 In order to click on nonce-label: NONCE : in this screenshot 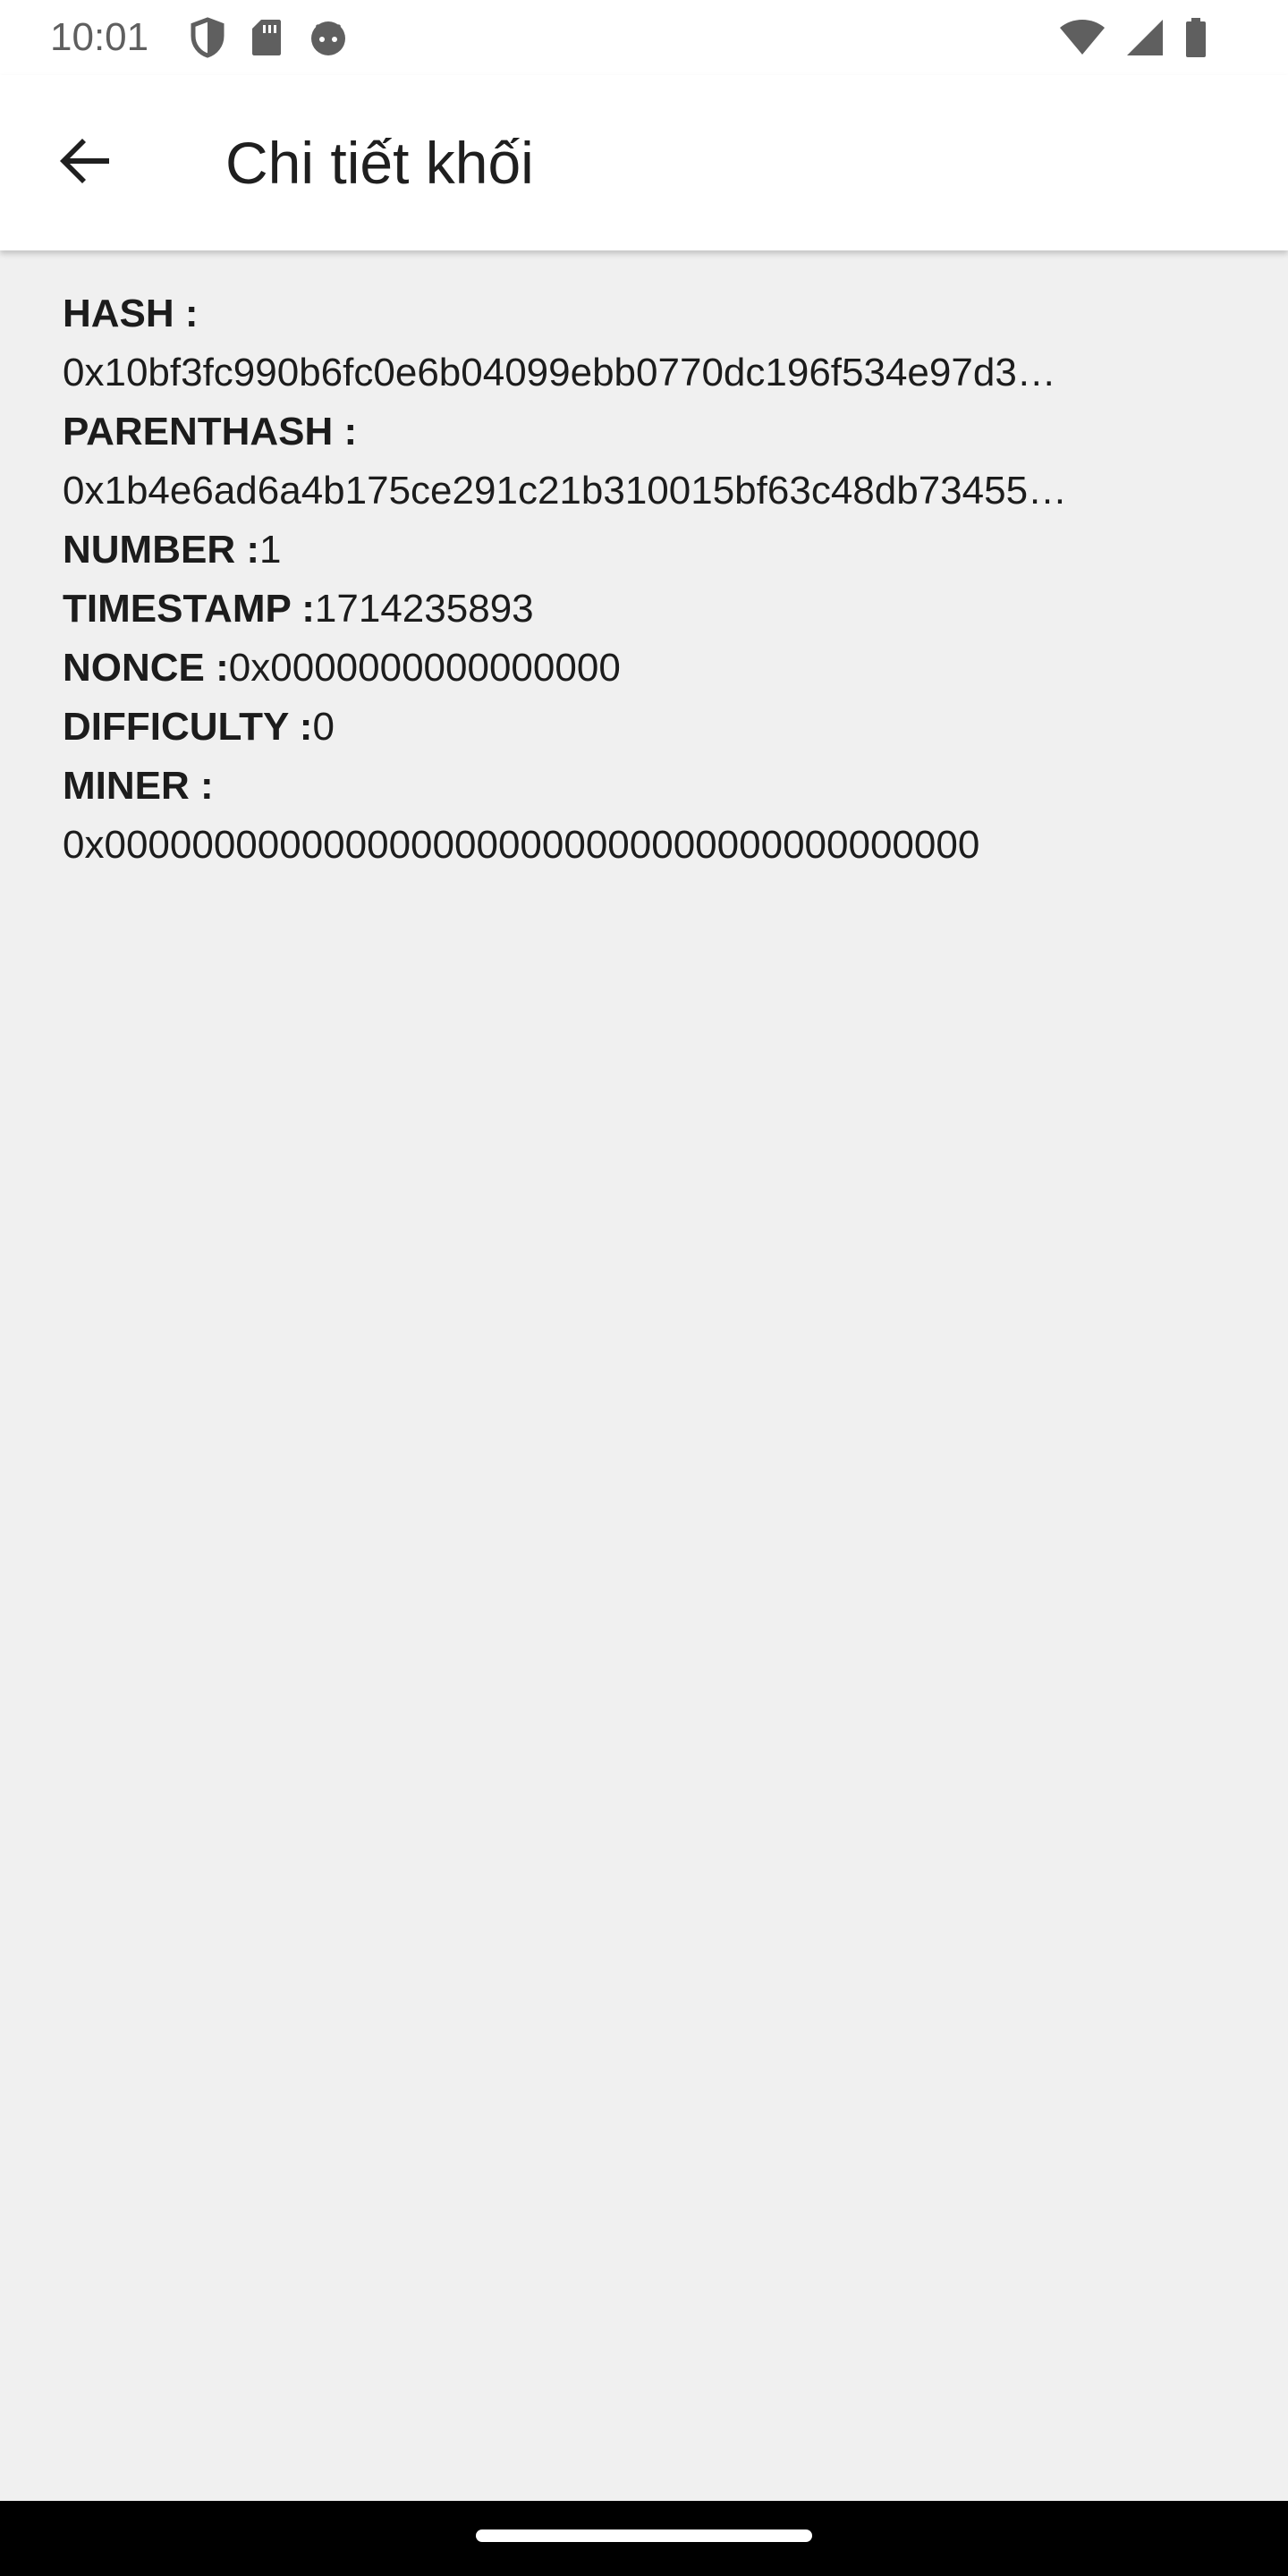, I will do `click(146, 668)`.